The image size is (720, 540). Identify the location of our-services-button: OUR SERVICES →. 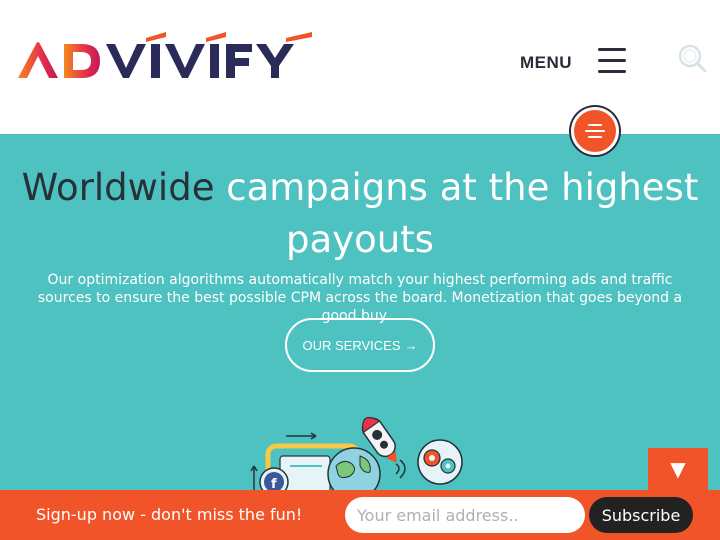
(360, 345).